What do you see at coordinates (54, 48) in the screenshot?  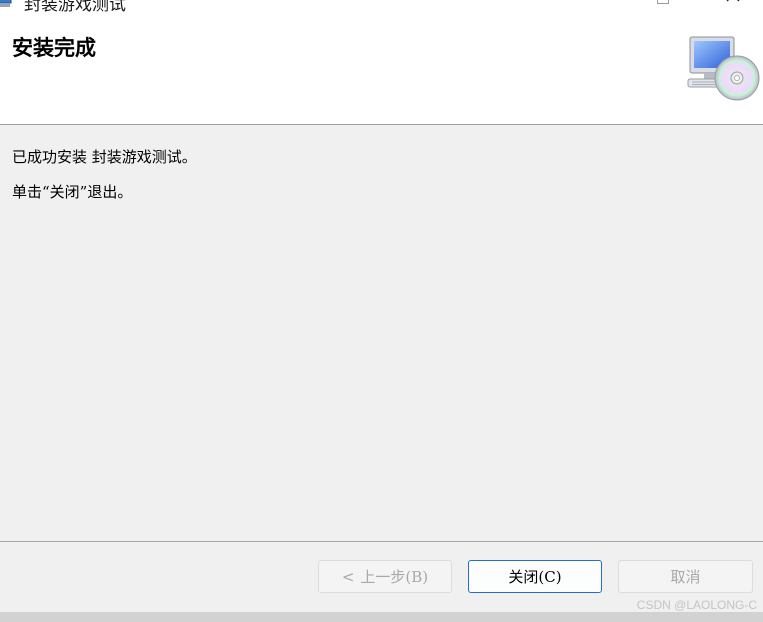 I see `page-title: 安装完成` at bounding box center [54, 48].